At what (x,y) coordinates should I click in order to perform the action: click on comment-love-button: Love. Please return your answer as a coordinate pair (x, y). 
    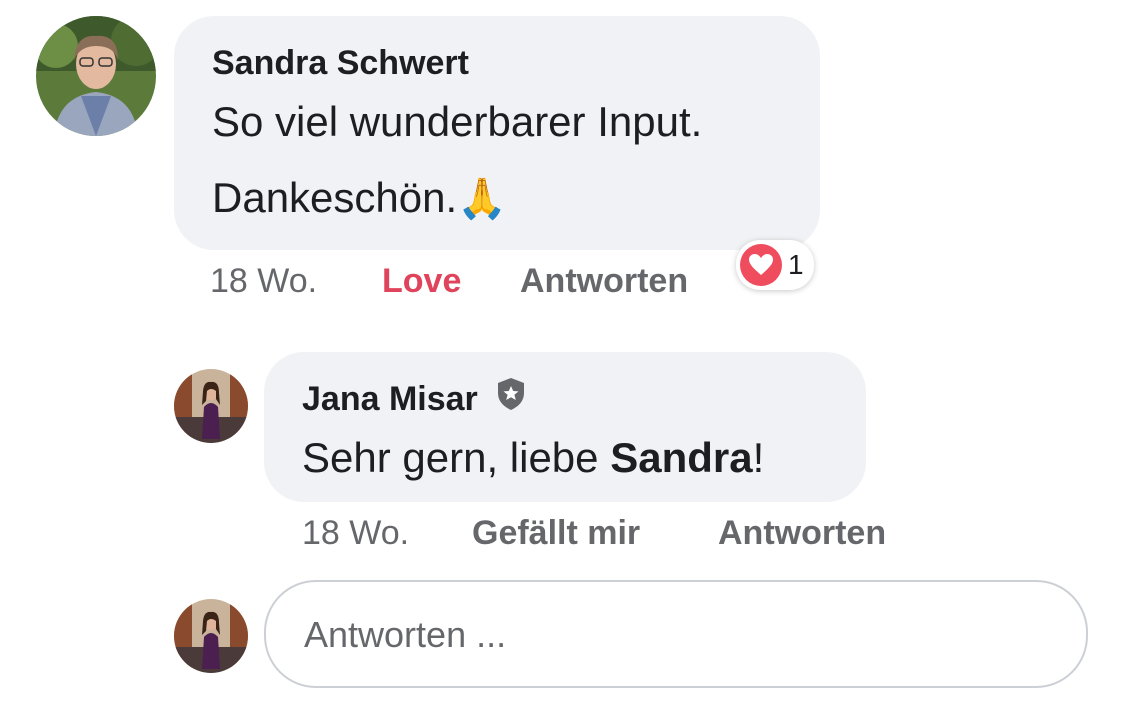
    Looking at the image, I should click on (421, 281).